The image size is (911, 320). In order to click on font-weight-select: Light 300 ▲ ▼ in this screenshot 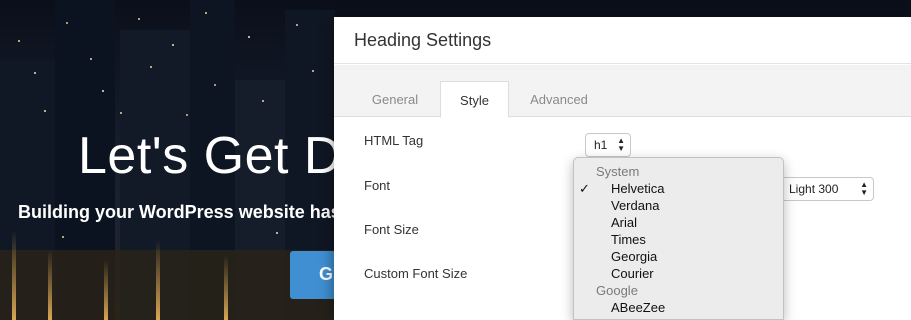, I will do `click(827, 189)`.